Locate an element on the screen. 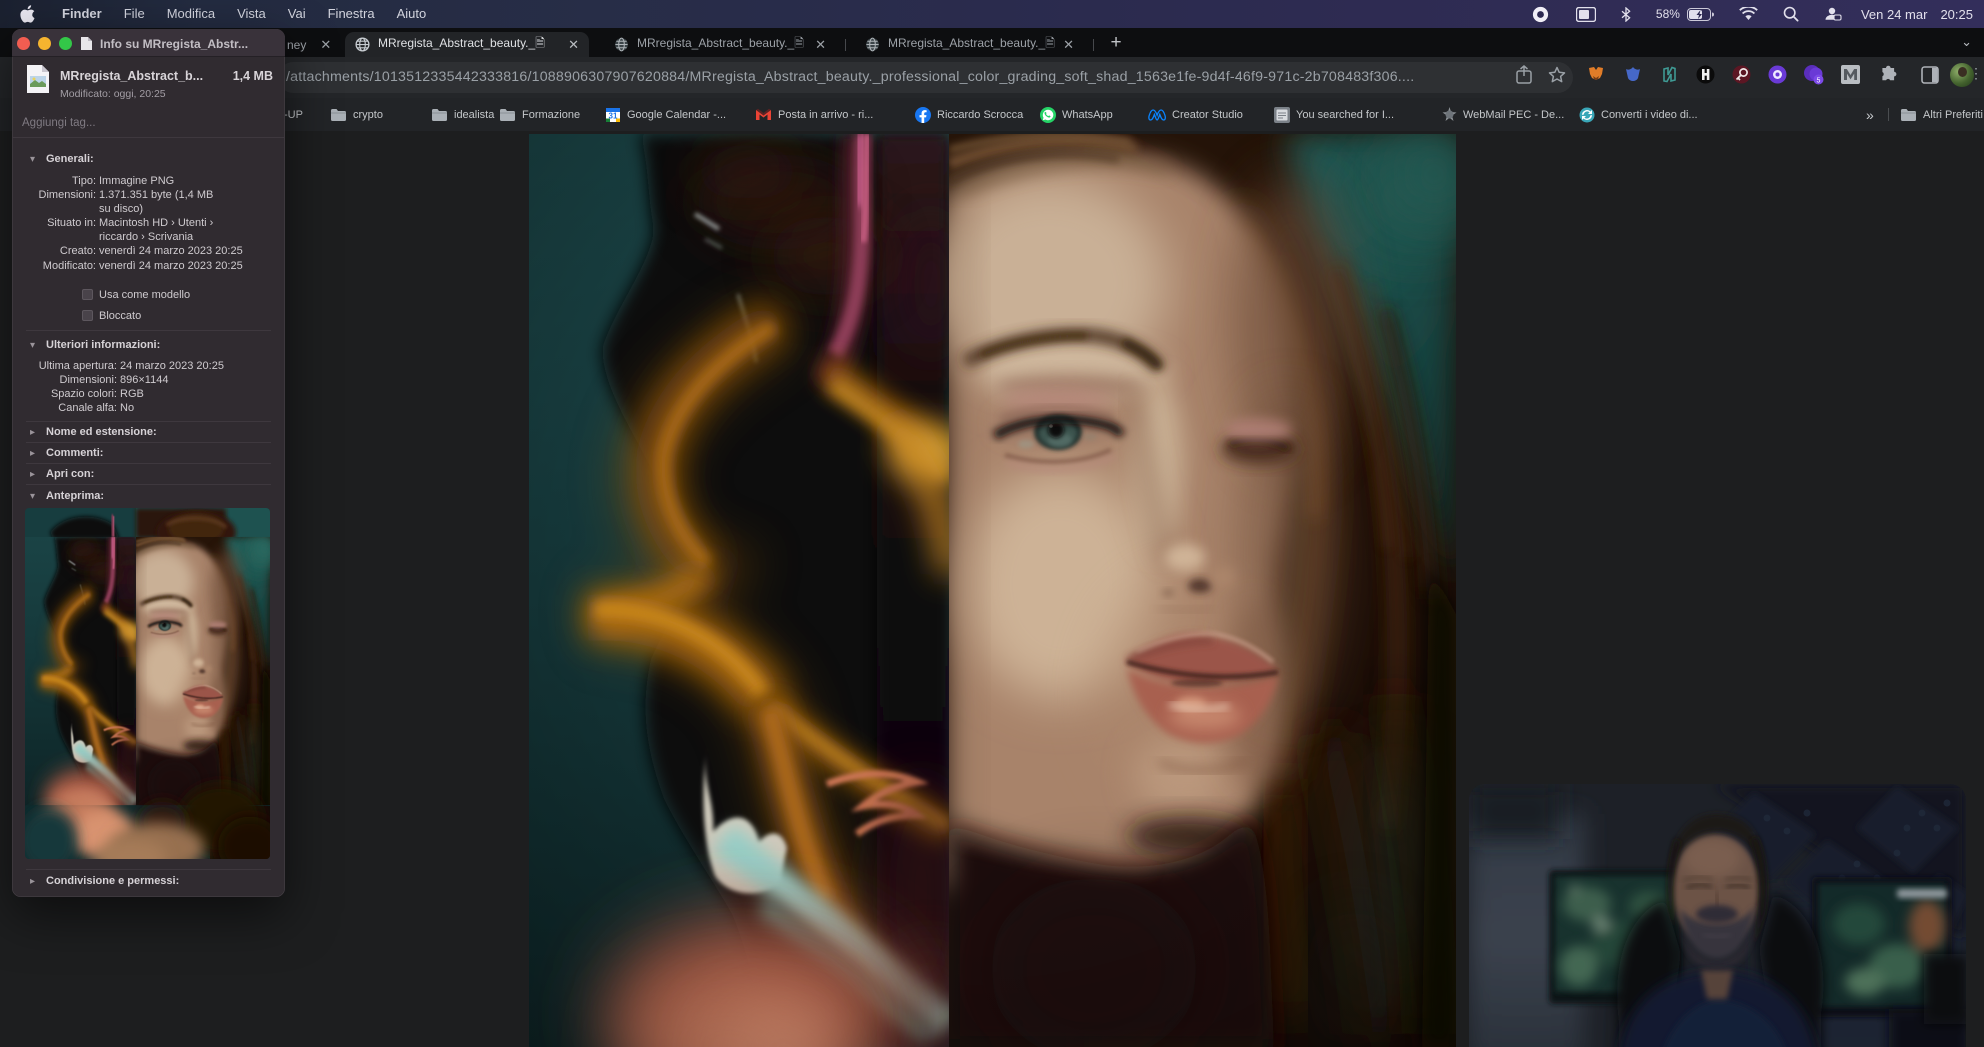 This screenshot has width=1984, height=1047. svg-text: 31 is located at coordinates (613, 115).